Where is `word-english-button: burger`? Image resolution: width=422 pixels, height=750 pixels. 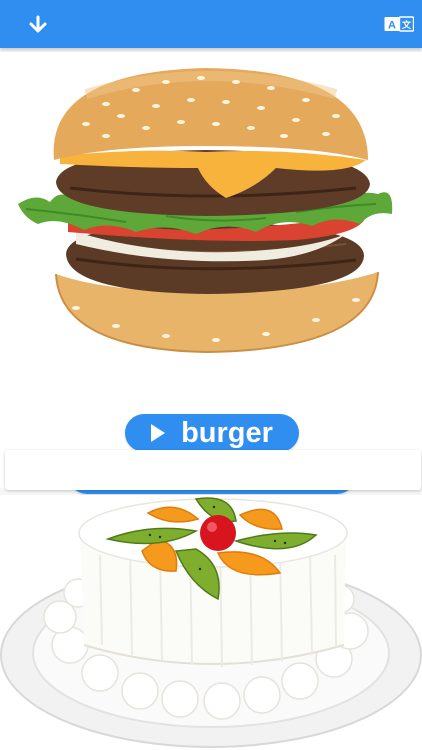 word-english-button: burger is located at coordinates (212, 433).